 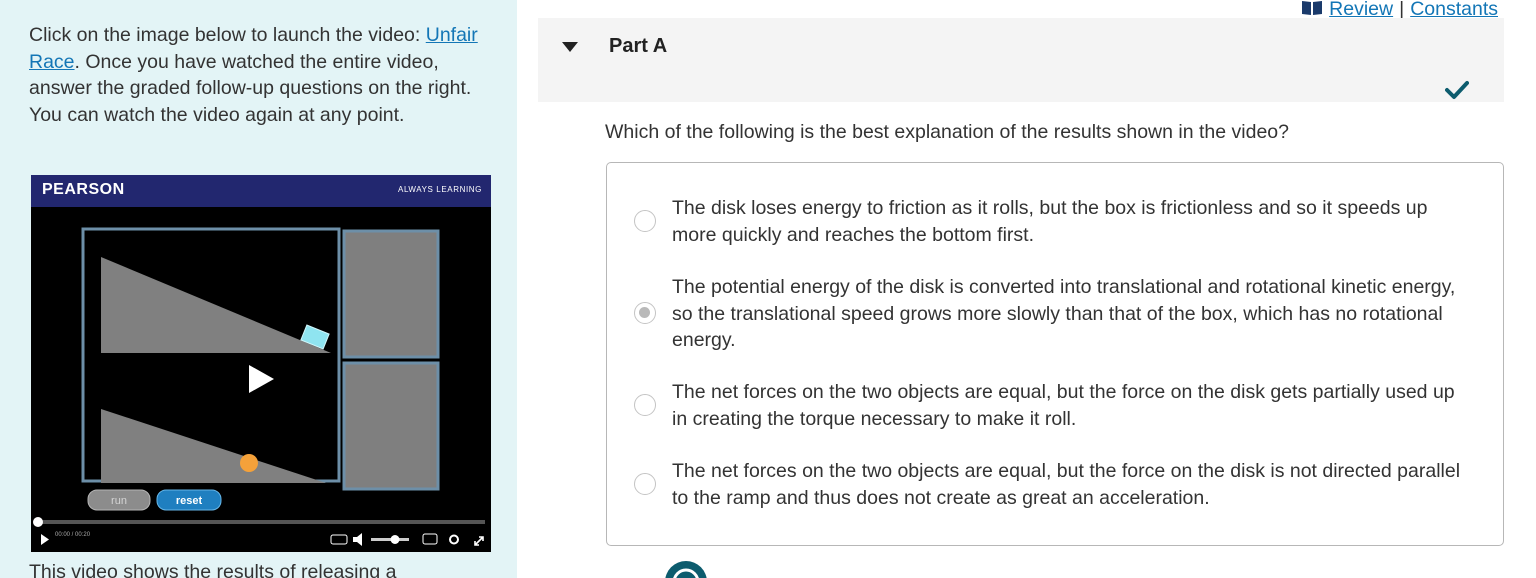 What do you see at coordinates (261, 522) in the screenshot?
I see `seek-bar` at bounding box center [261, 522].